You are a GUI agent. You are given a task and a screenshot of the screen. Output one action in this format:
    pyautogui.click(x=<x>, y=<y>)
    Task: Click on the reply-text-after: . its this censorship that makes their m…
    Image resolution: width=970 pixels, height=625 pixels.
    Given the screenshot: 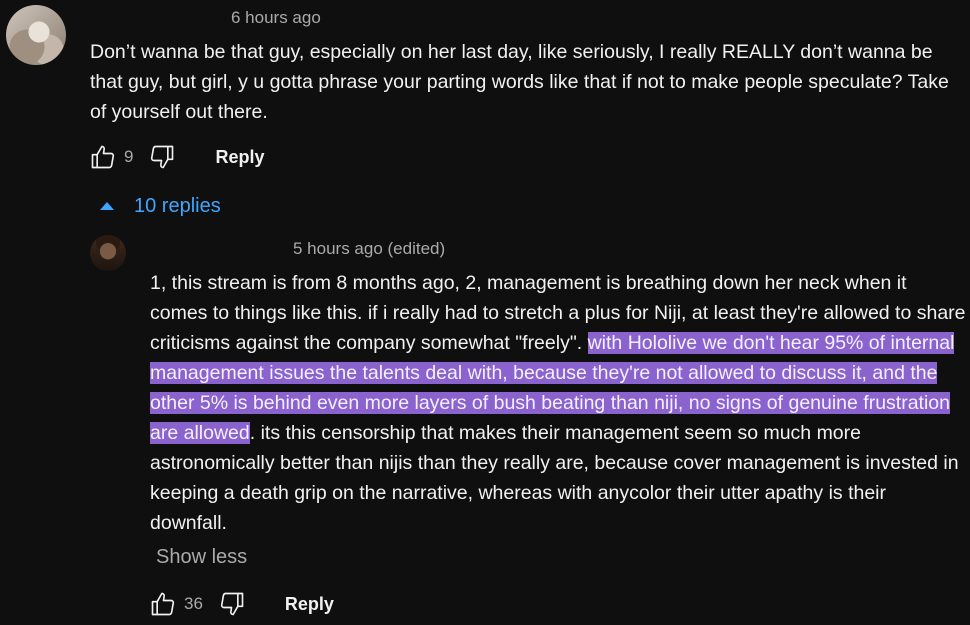 What is the action you would take?
    pyautogui.click(x=554, y=478)
    